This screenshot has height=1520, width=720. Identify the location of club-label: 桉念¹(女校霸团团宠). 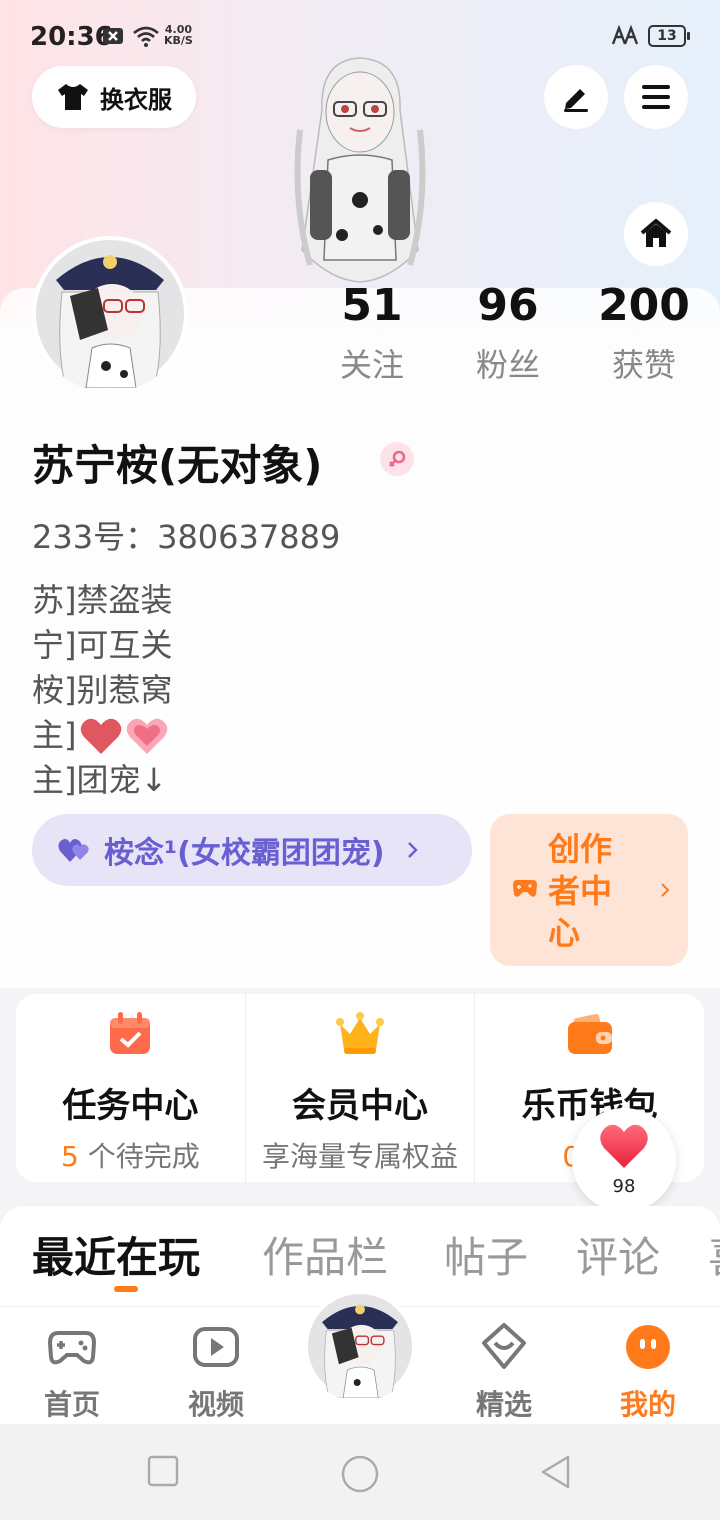
(244, 853).